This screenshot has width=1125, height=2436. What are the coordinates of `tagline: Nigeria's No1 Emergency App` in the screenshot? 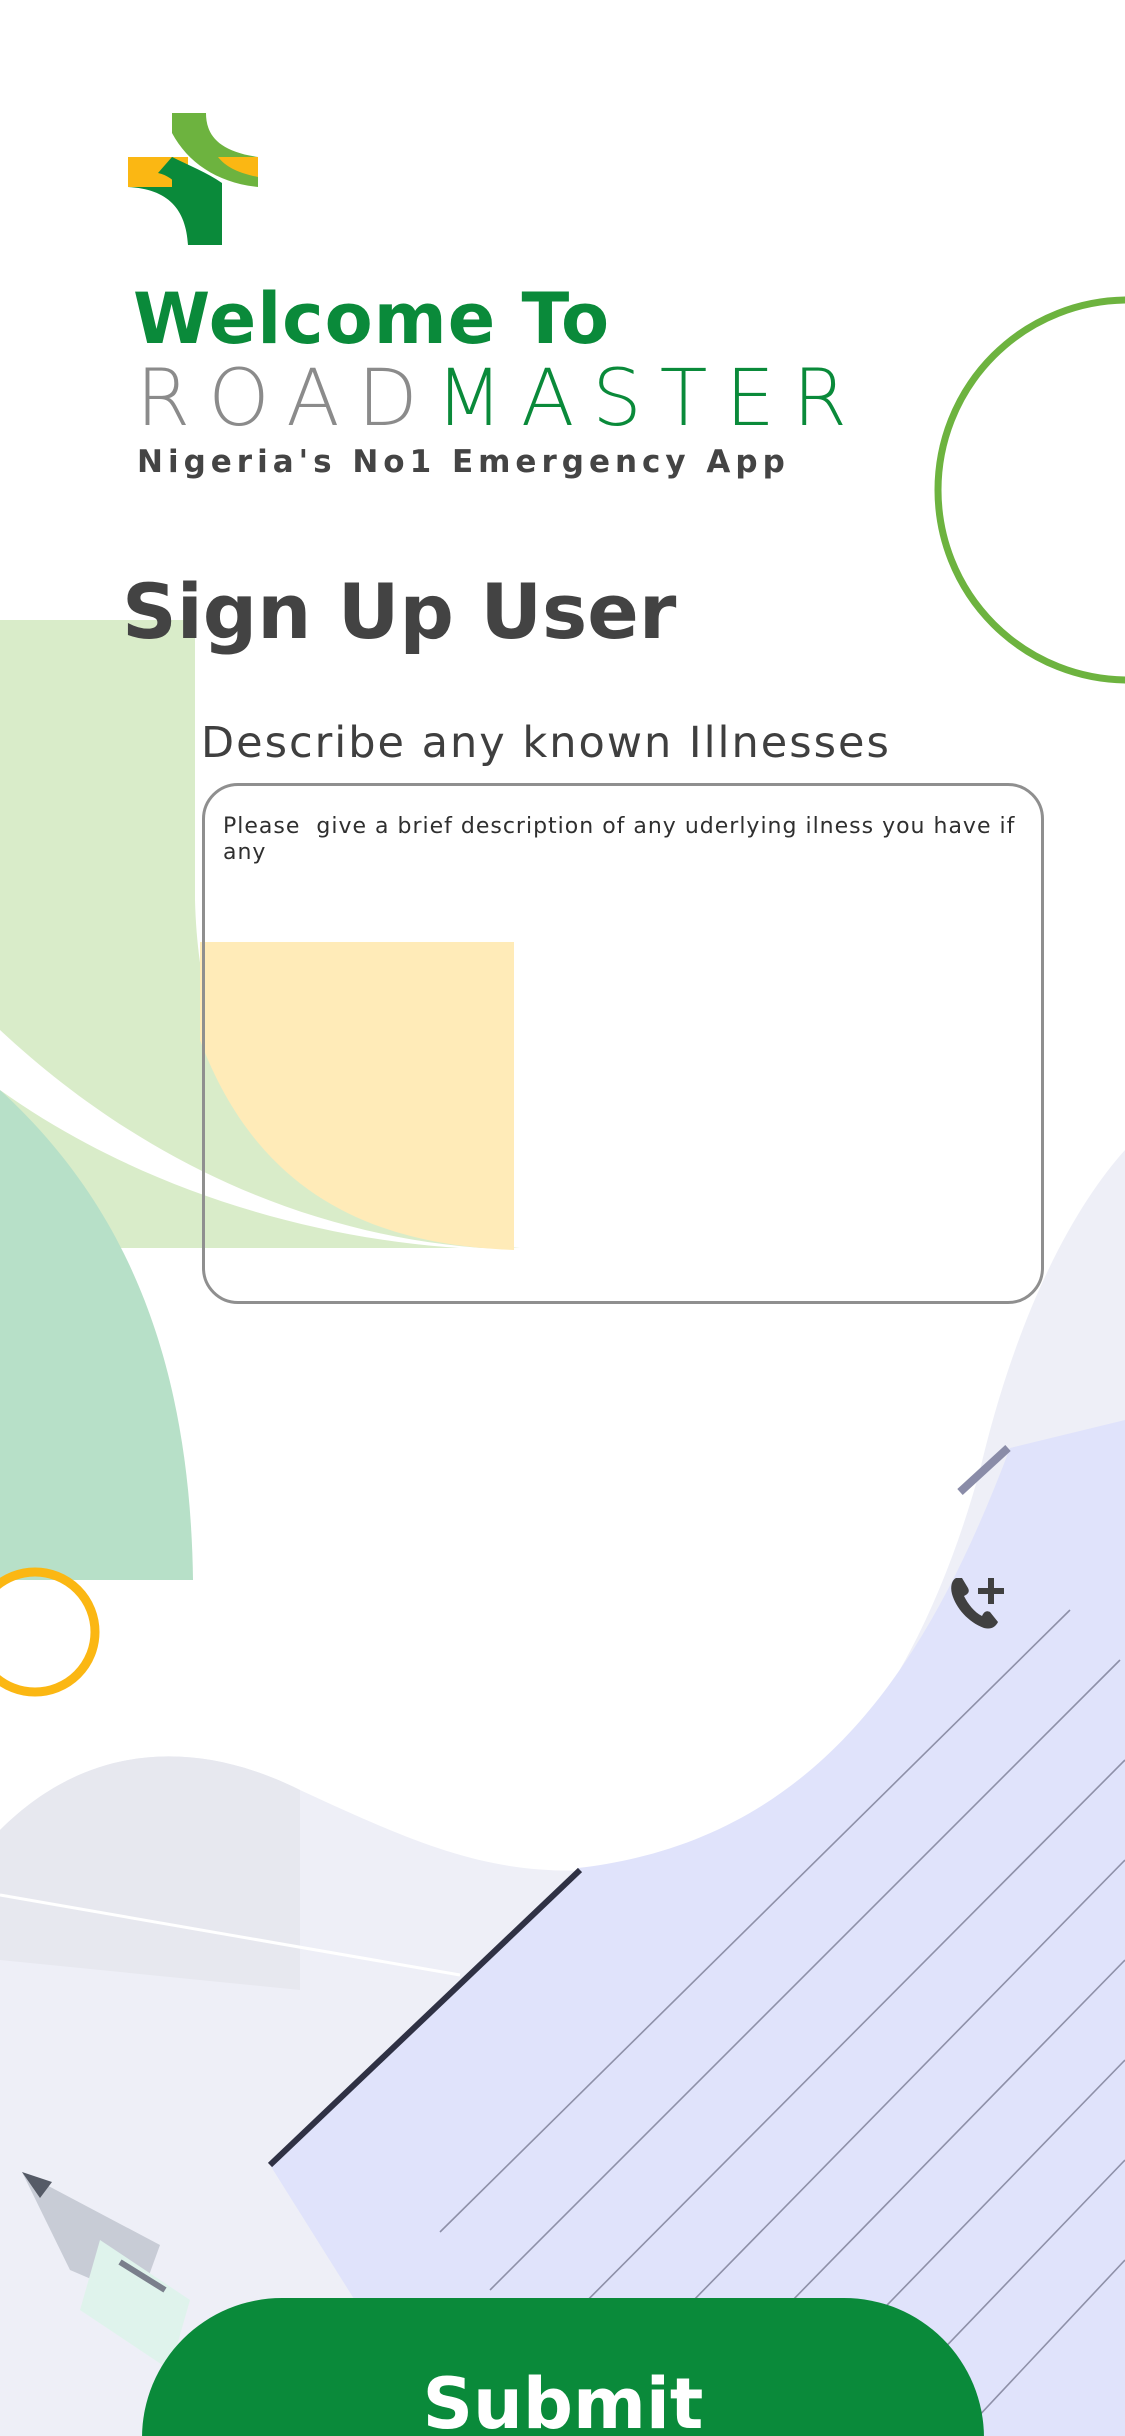 It's located at (463, 462).